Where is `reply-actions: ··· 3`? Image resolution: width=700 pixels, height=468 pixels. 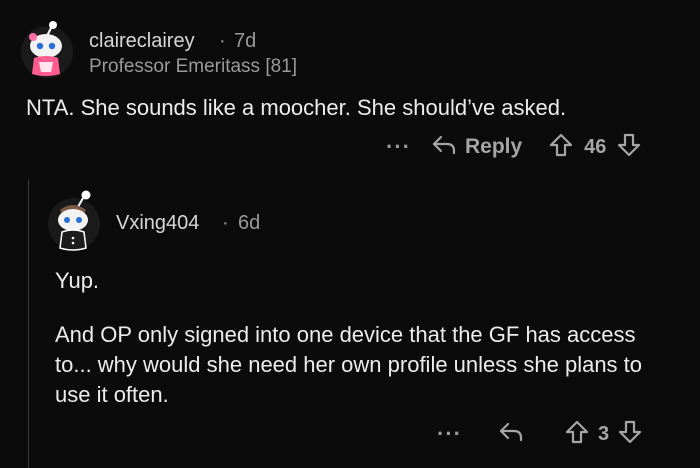 reply-actions: ··· 3 is located at coordinates (540, 434).